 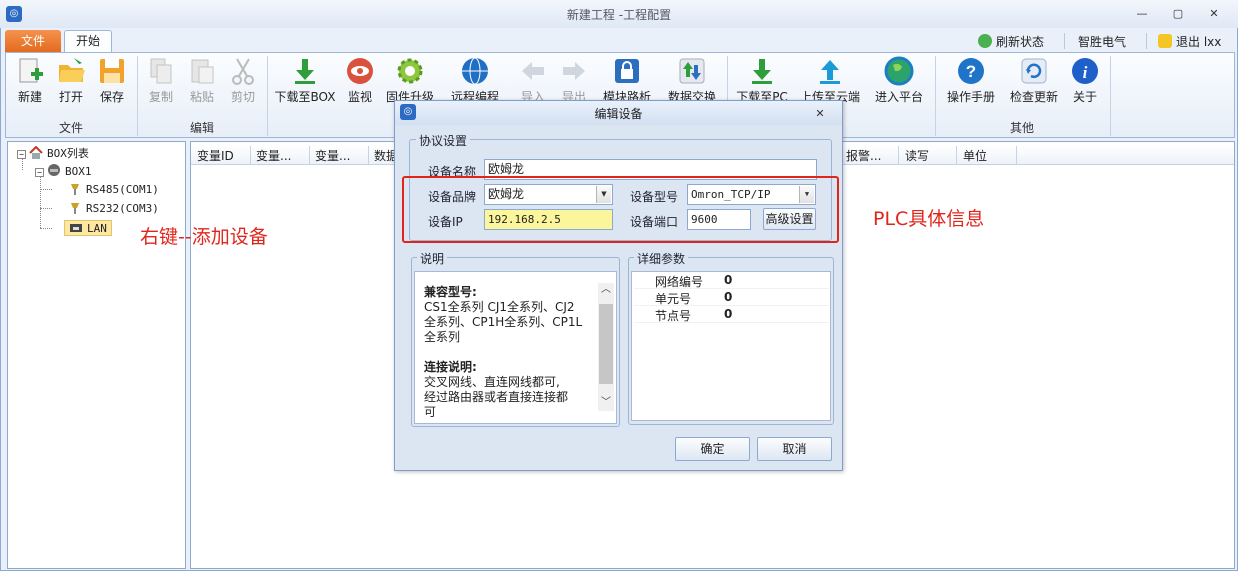 What do you see at coordinates (359, 97) in the screenshot?
I see `monitor-label: 监视` at bounding box center [359, 97].